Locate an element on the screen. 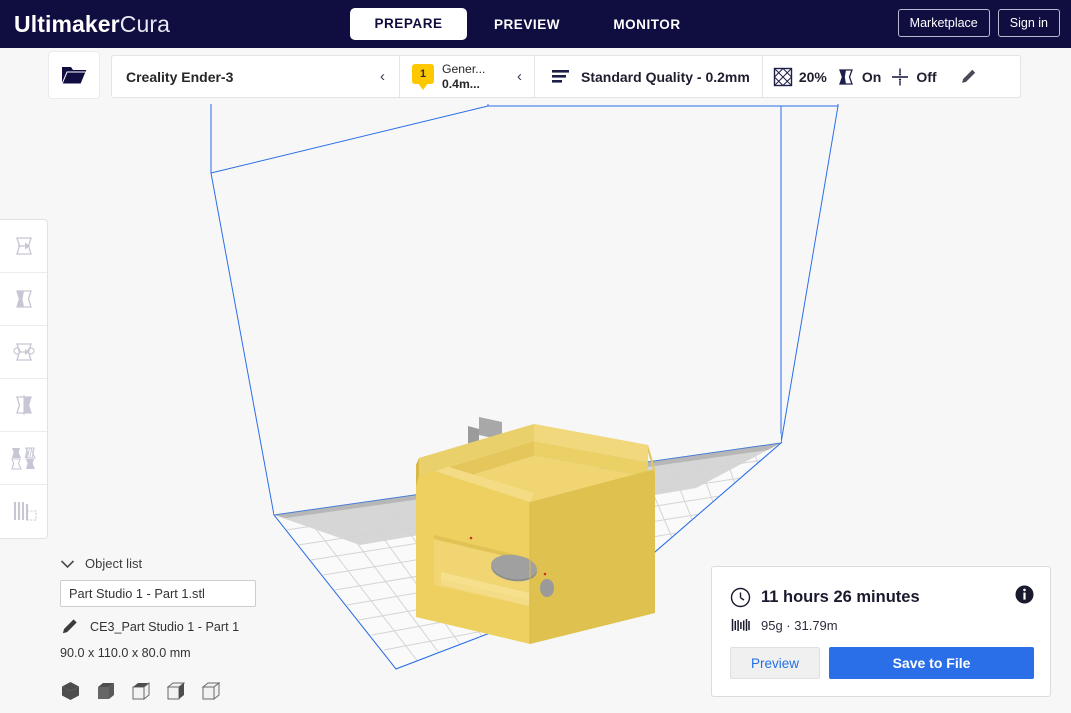 The image size is (1071, 713). view-3d-button is located at coordinates (70, 691).